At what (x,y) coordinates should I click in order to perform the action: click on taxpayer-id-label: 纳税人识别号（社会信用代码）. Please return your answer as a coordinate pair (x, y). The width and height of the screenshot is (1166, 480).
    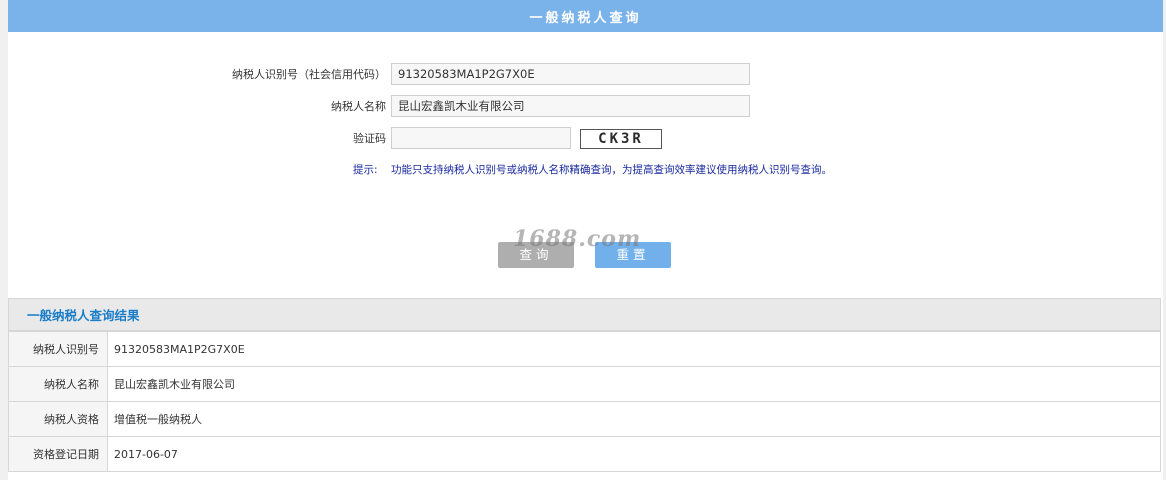
    Looking at the image, I should click on (309, 74).